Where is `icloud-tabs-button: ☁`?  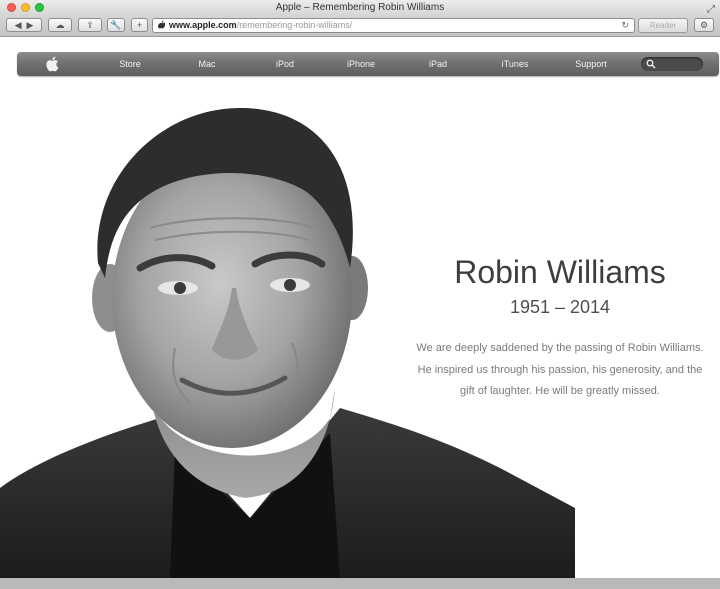 icloud-tabs-button: ☁ is located at coordinates (60, 25).